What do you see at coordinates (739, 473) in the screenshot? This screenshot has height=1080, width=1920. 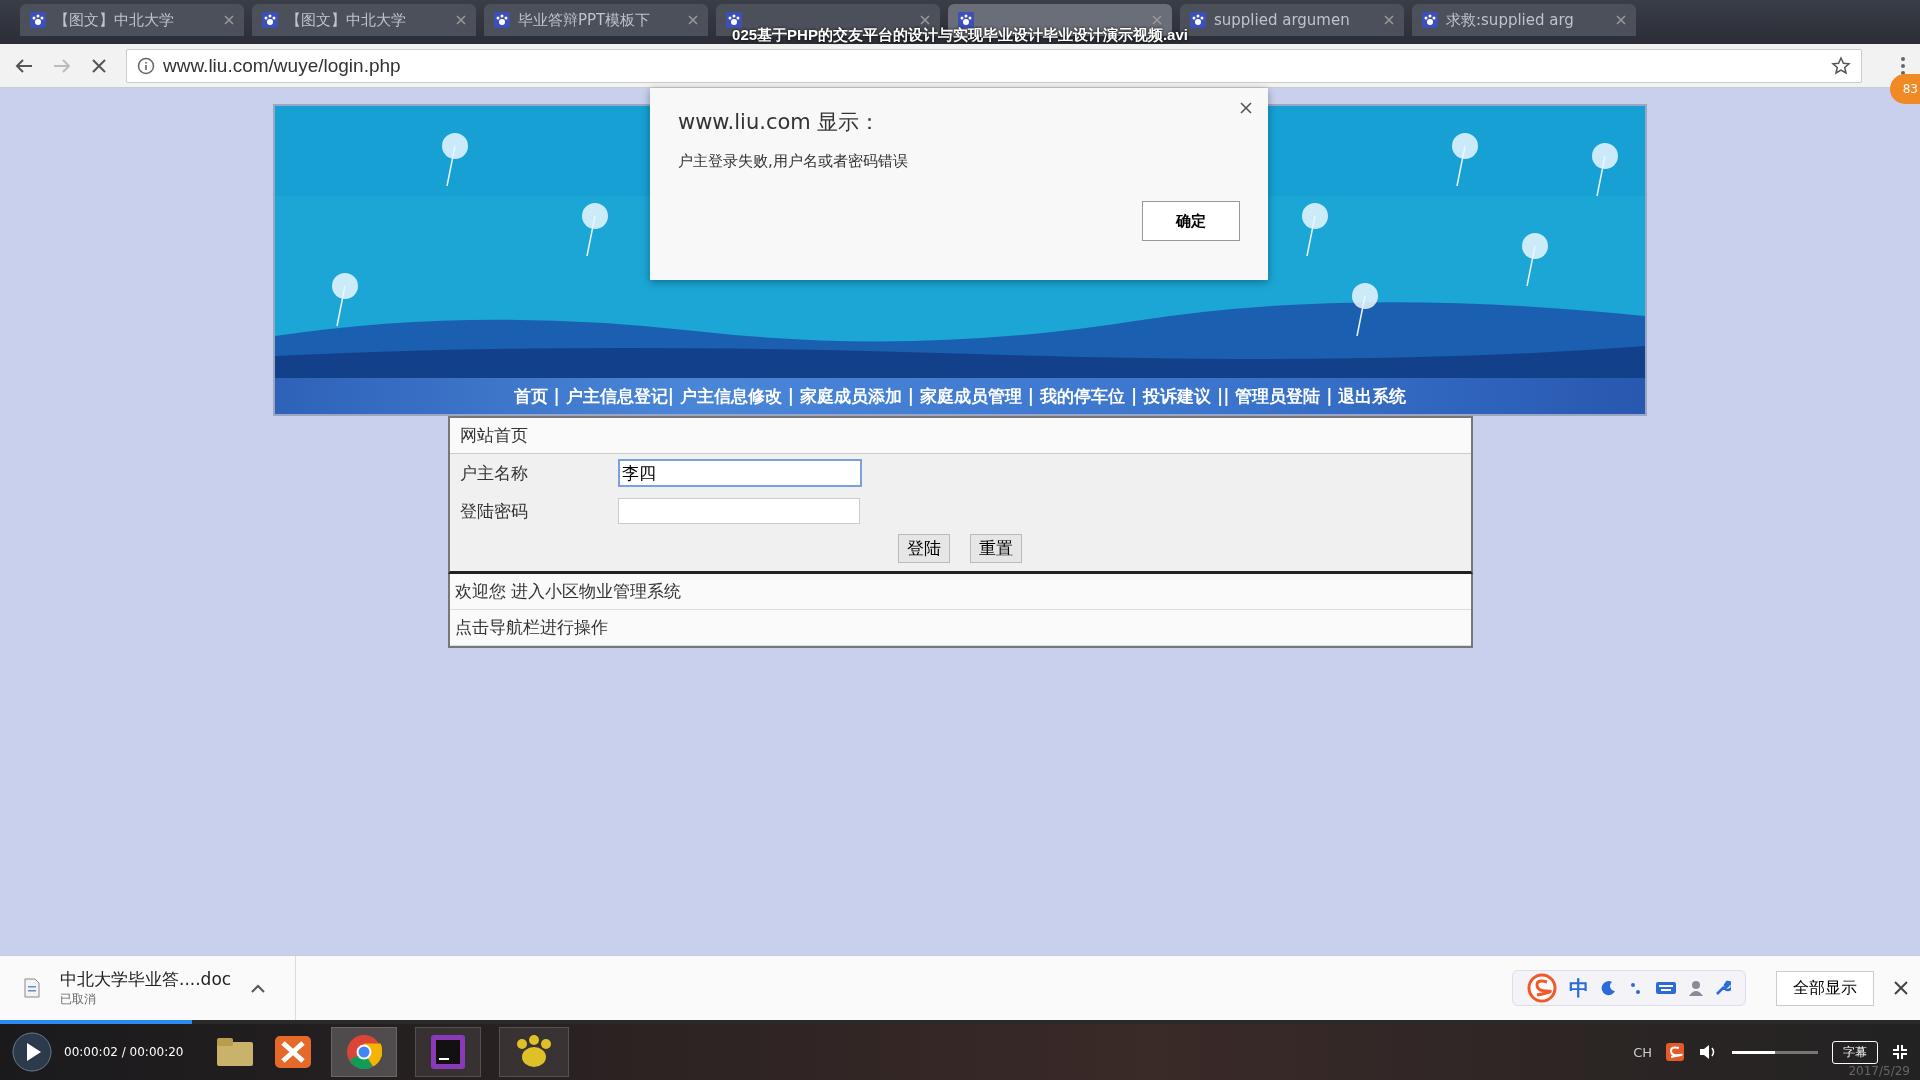 I see `input-field: 李四` at bounding box center [739, 473].